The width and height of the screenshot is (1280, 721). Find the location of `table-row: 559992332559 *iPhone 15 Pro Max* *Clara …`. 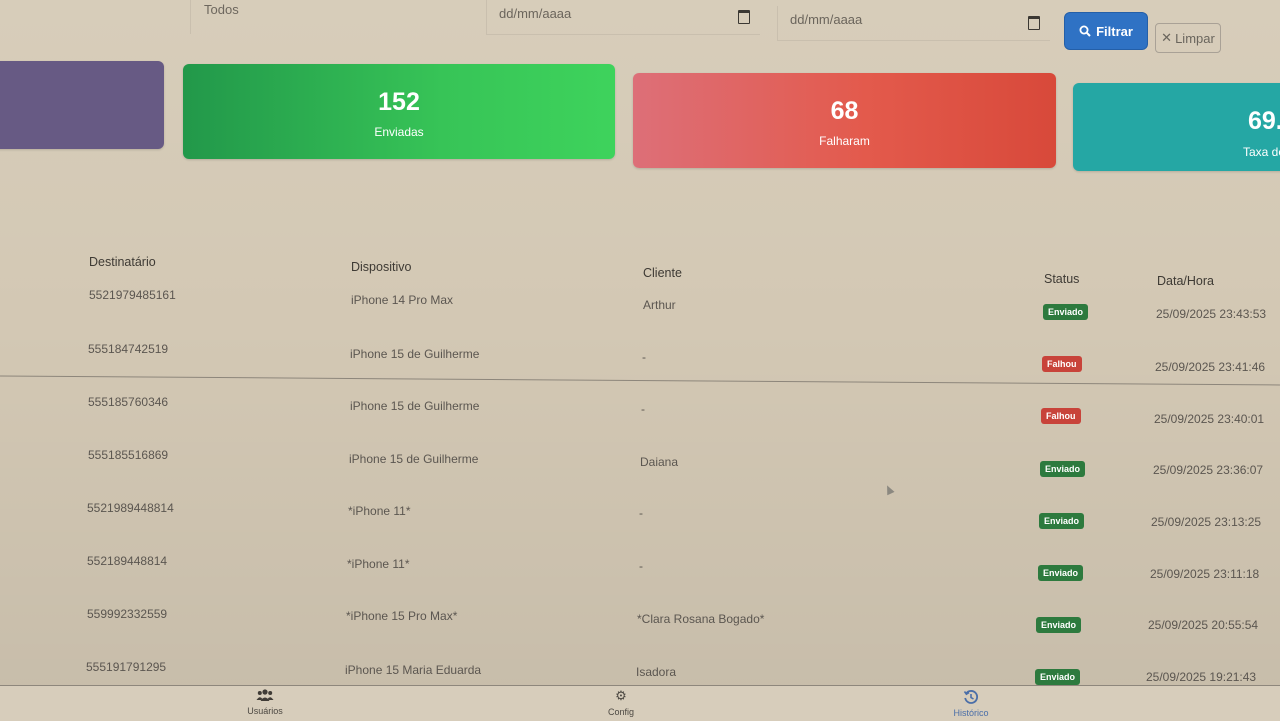

table-row: 559992332559 *iPhone 15 Pro Max* *Clara … is located at coordinates (640, 633).